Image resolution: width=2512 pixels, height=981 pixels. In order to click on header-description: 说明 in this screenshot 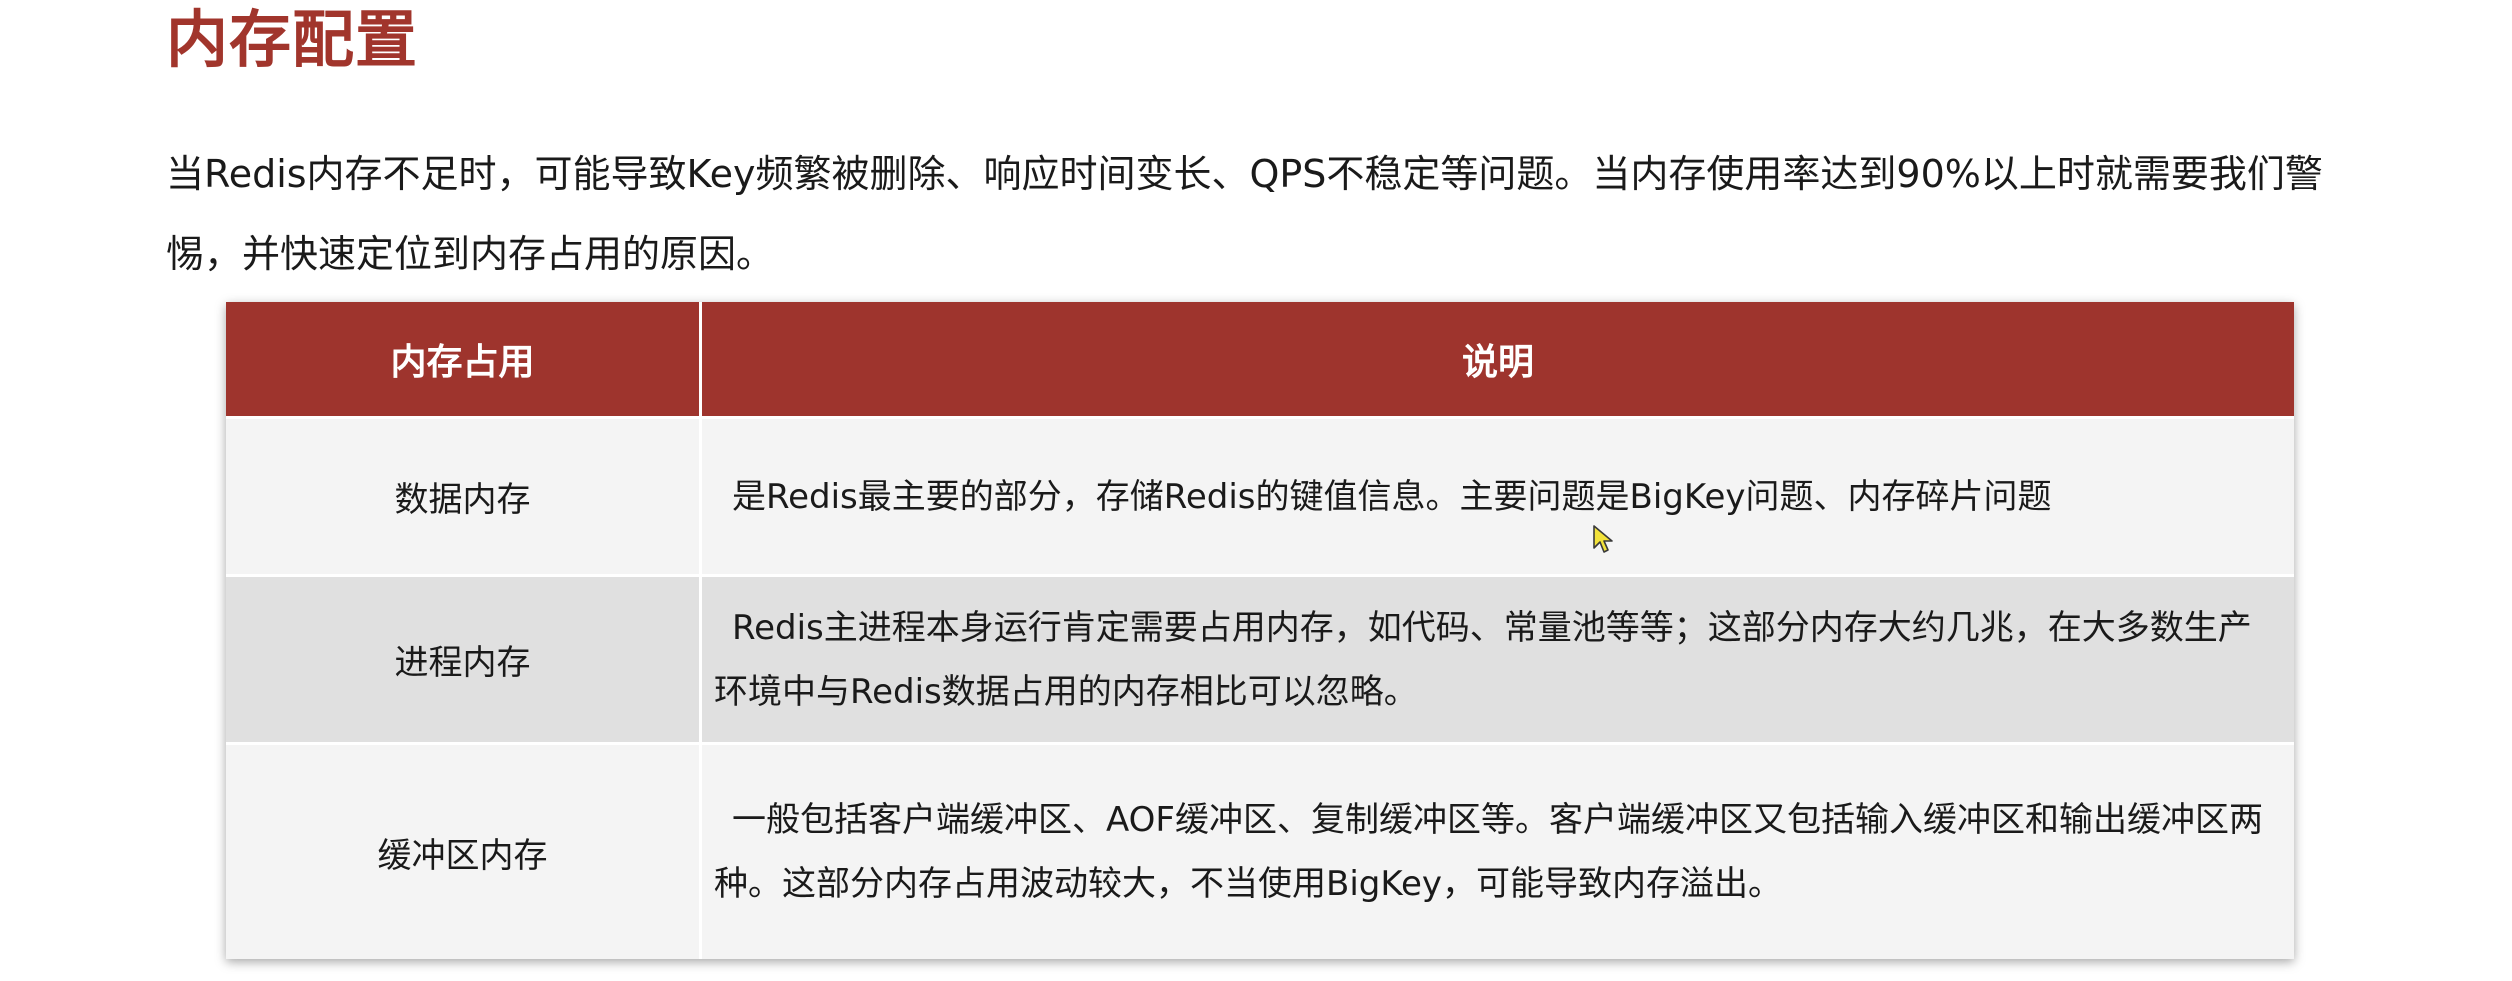, I will do `click(1497, 360)`.